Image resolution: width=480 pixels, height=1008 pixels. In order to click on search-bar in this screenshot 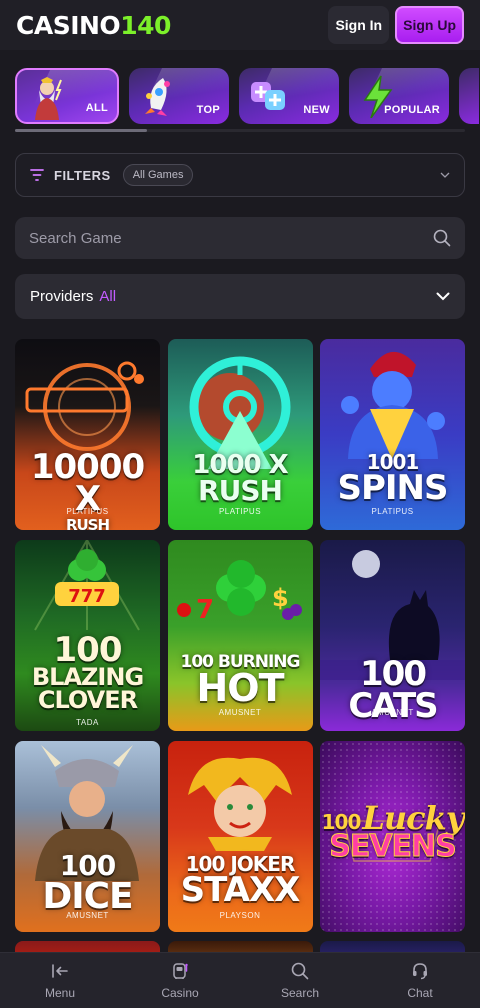, I will do `click(240, 238)`.